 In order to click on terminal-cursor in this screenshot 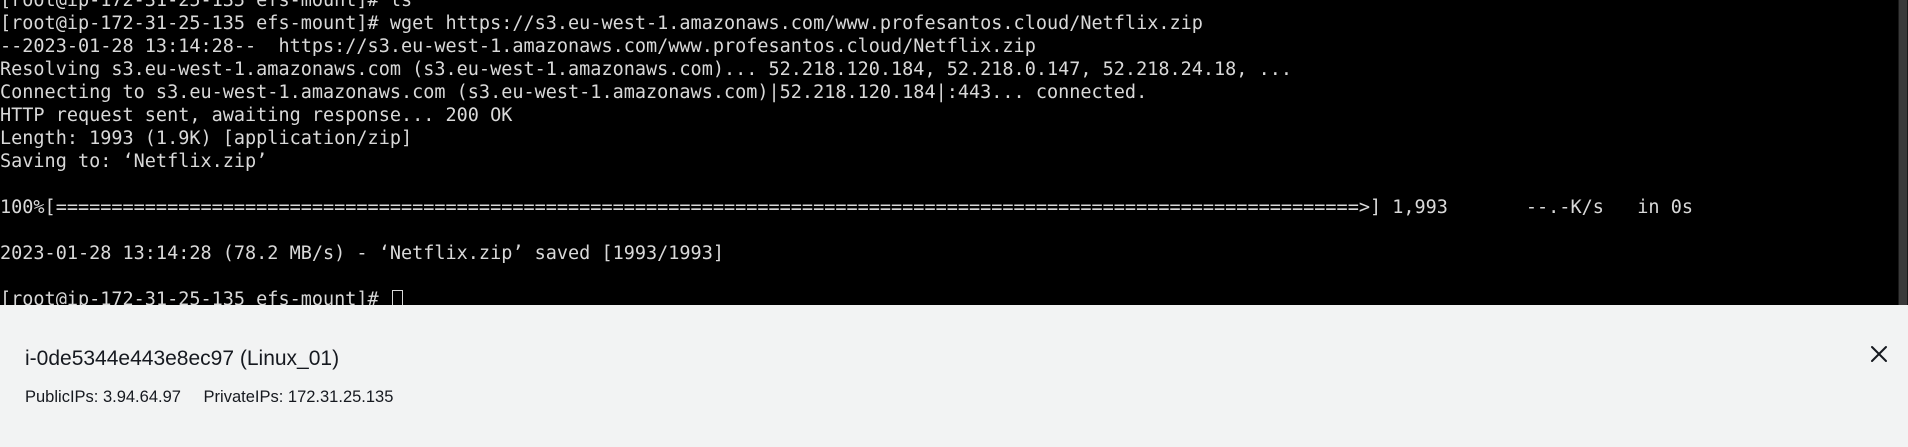, I will do `click(397, 297)`.